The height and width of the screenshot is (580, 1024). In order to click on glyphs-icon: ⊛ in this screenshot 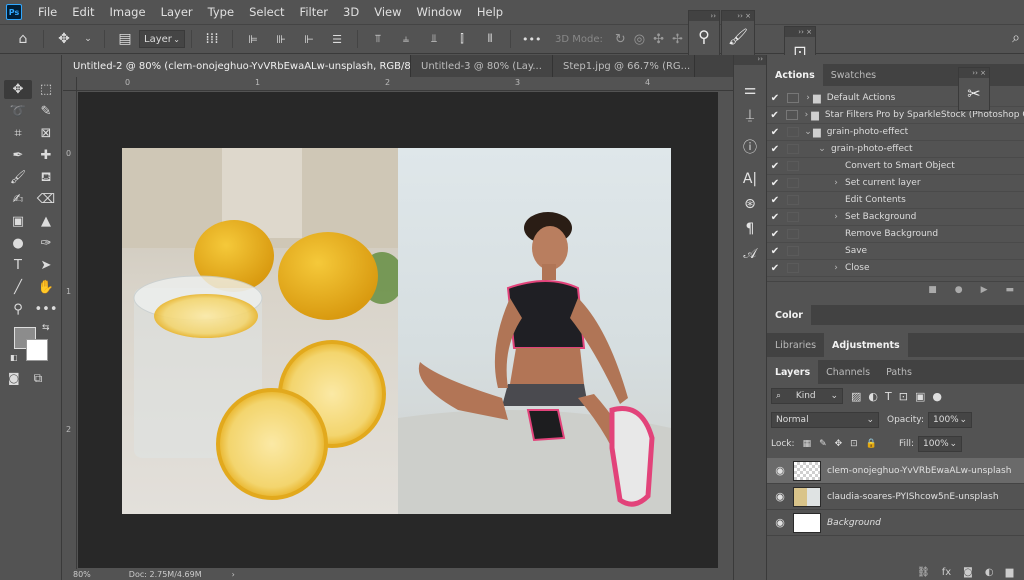, I will do `click(750, 204)`.